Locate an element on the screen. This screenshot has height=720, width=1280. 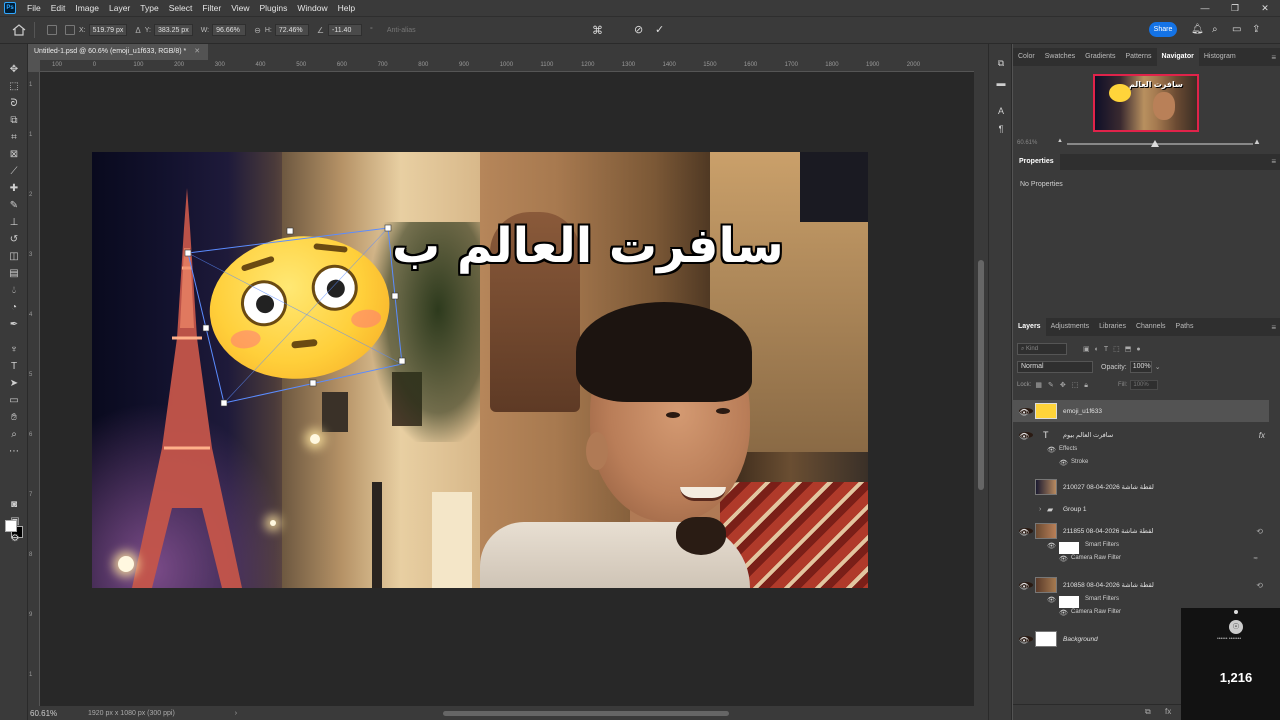
blur-tool-icon: 💧︎ is located at coordinates (14, 291).